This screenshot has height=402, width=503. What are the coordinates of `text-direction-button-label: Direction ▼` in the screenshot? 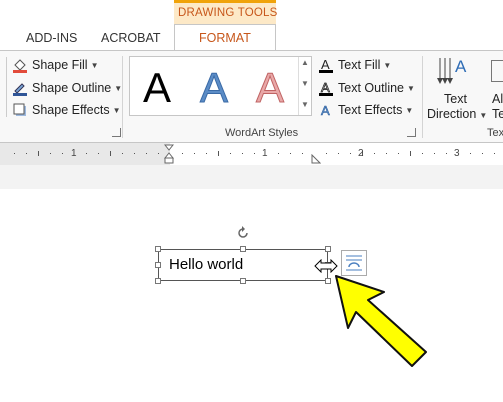 It's located at (457, 114).